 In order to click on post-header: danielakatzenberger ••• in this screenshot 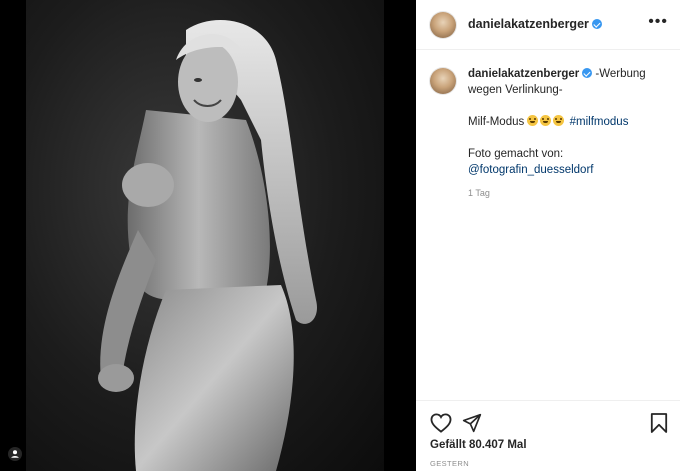, I will do `click(548, 25)`.